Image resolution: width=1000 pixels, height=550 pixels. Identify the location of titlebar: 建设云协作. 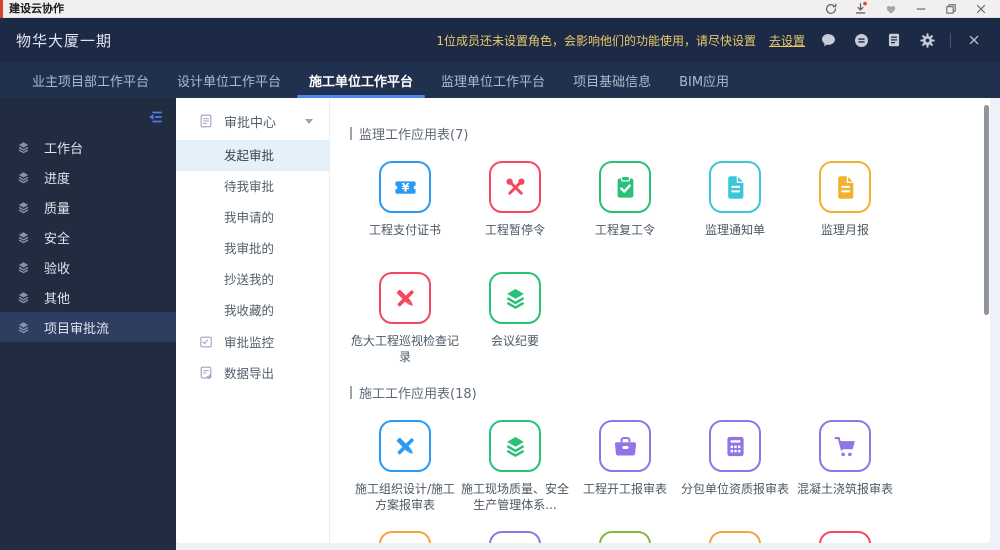
(500, 9).